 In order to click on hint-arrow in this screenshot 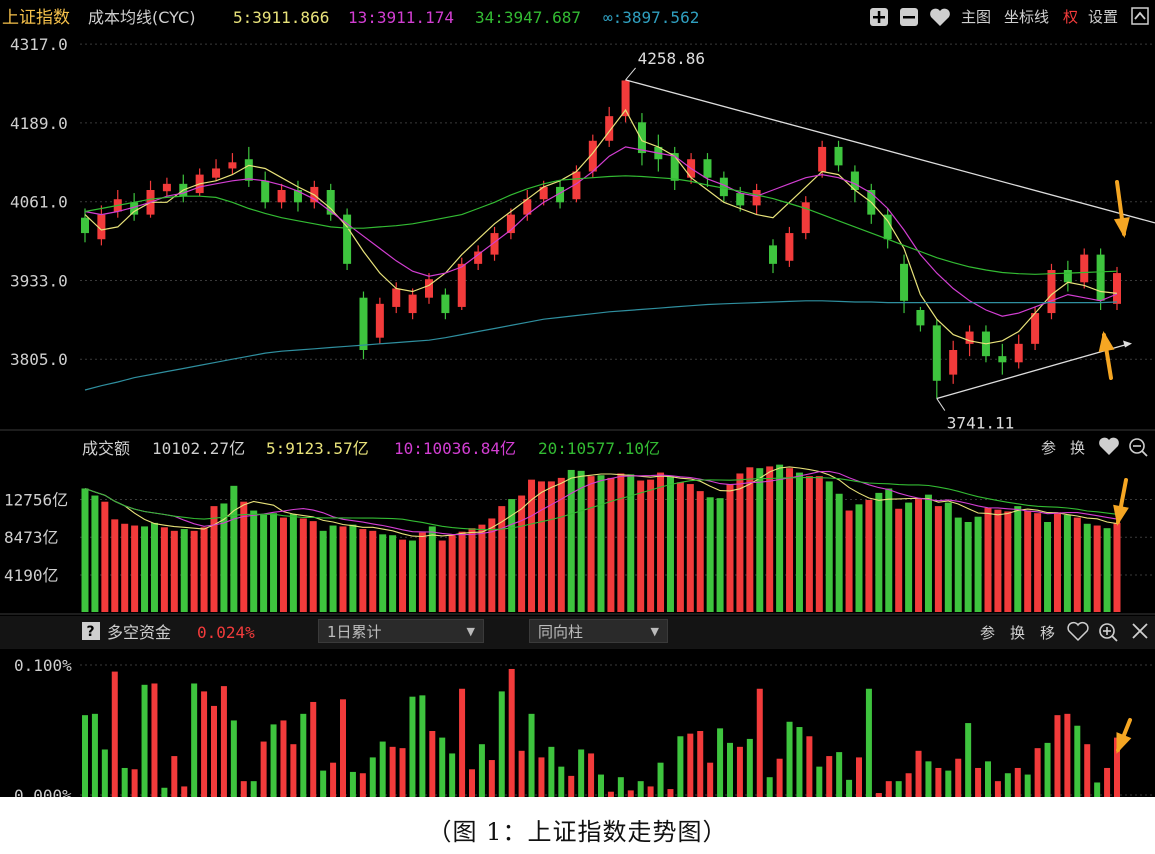, I will do `click(1124, 736)`.